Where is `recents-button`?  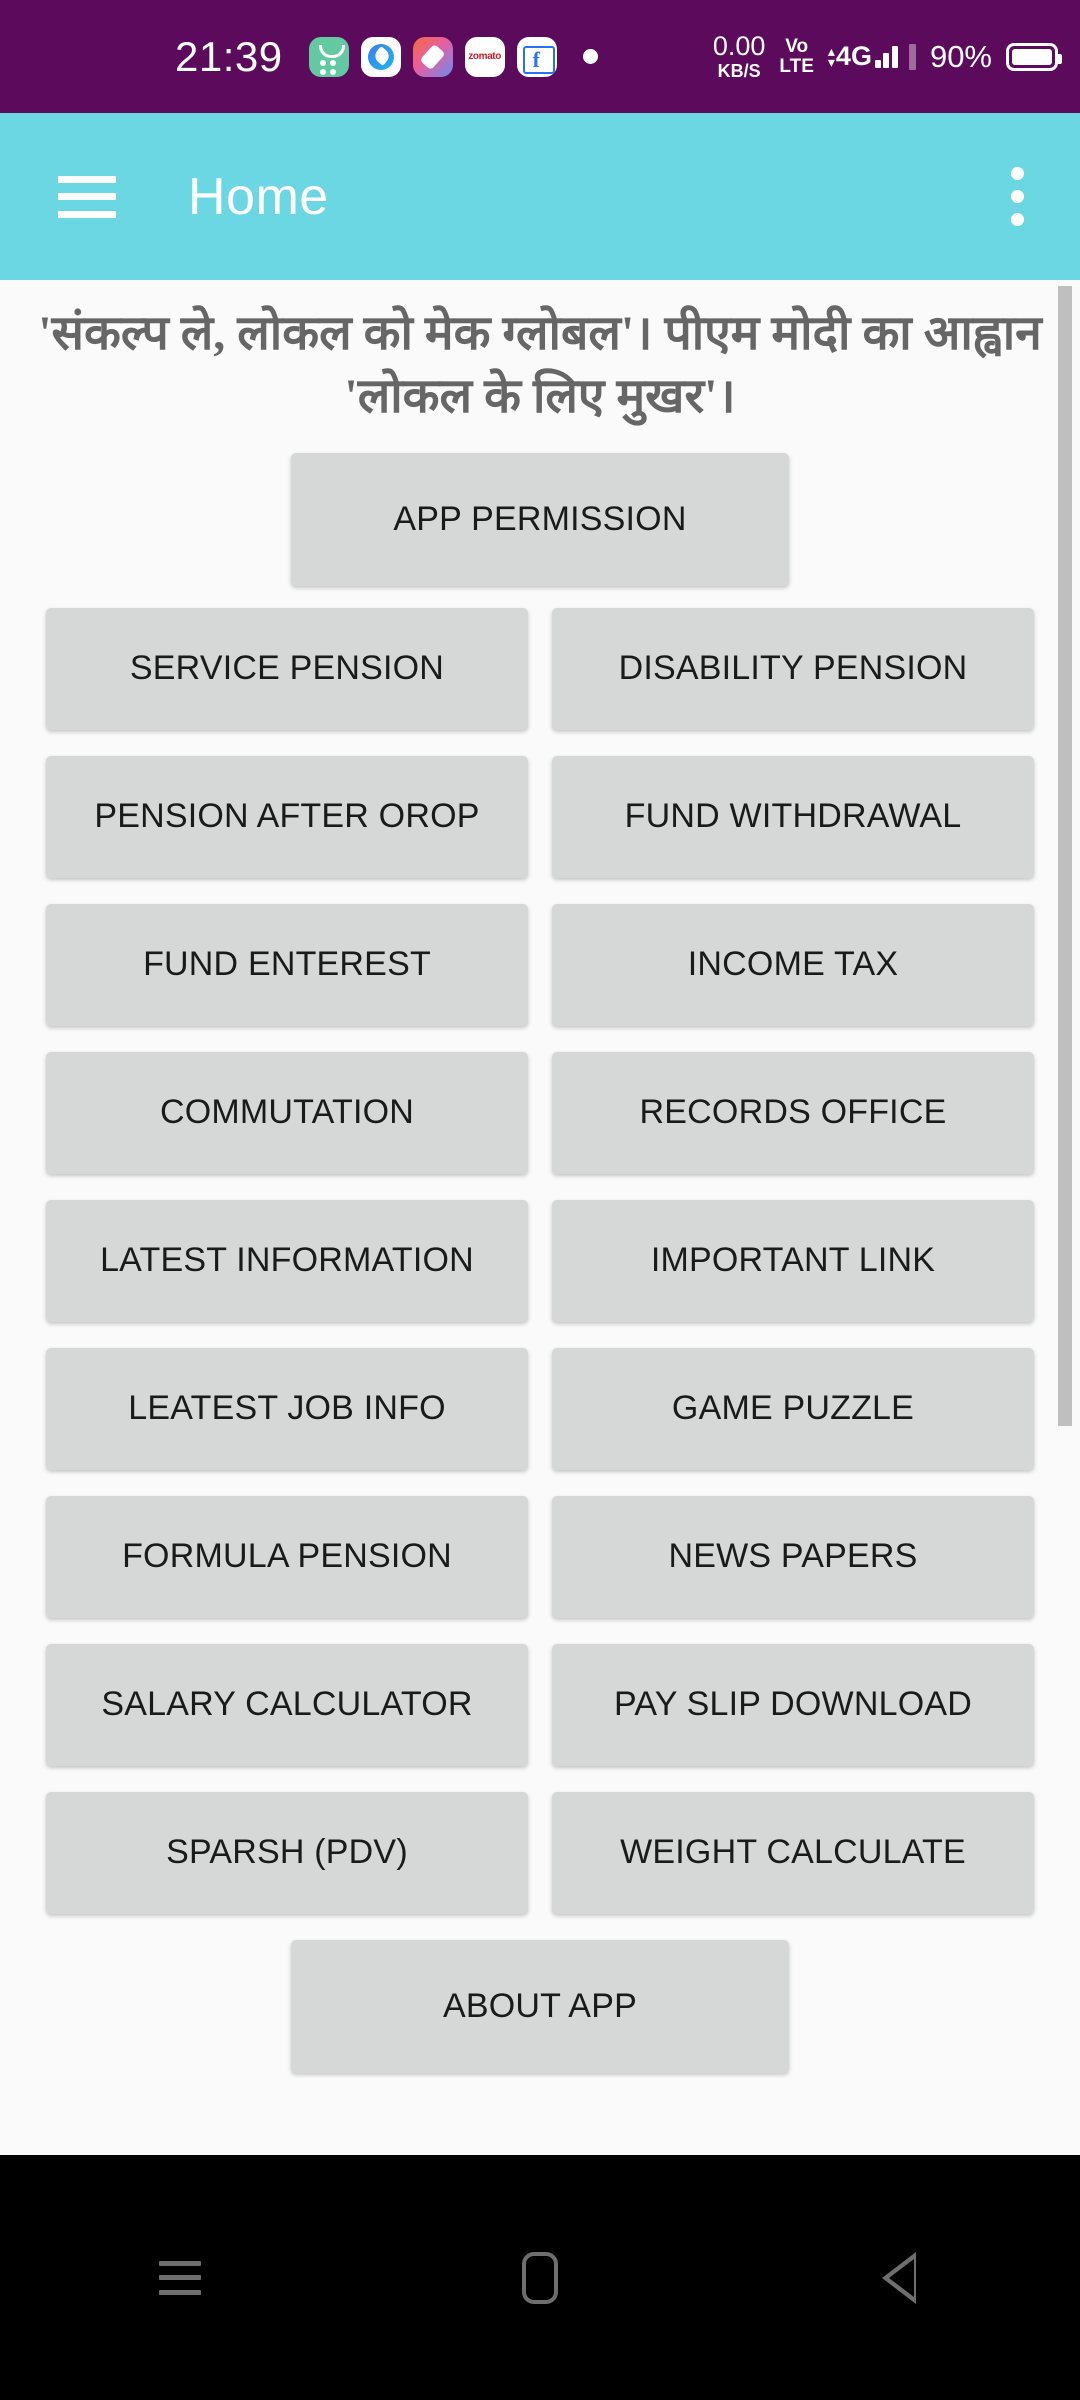
recents-button is located at coordinates (180, 2278).